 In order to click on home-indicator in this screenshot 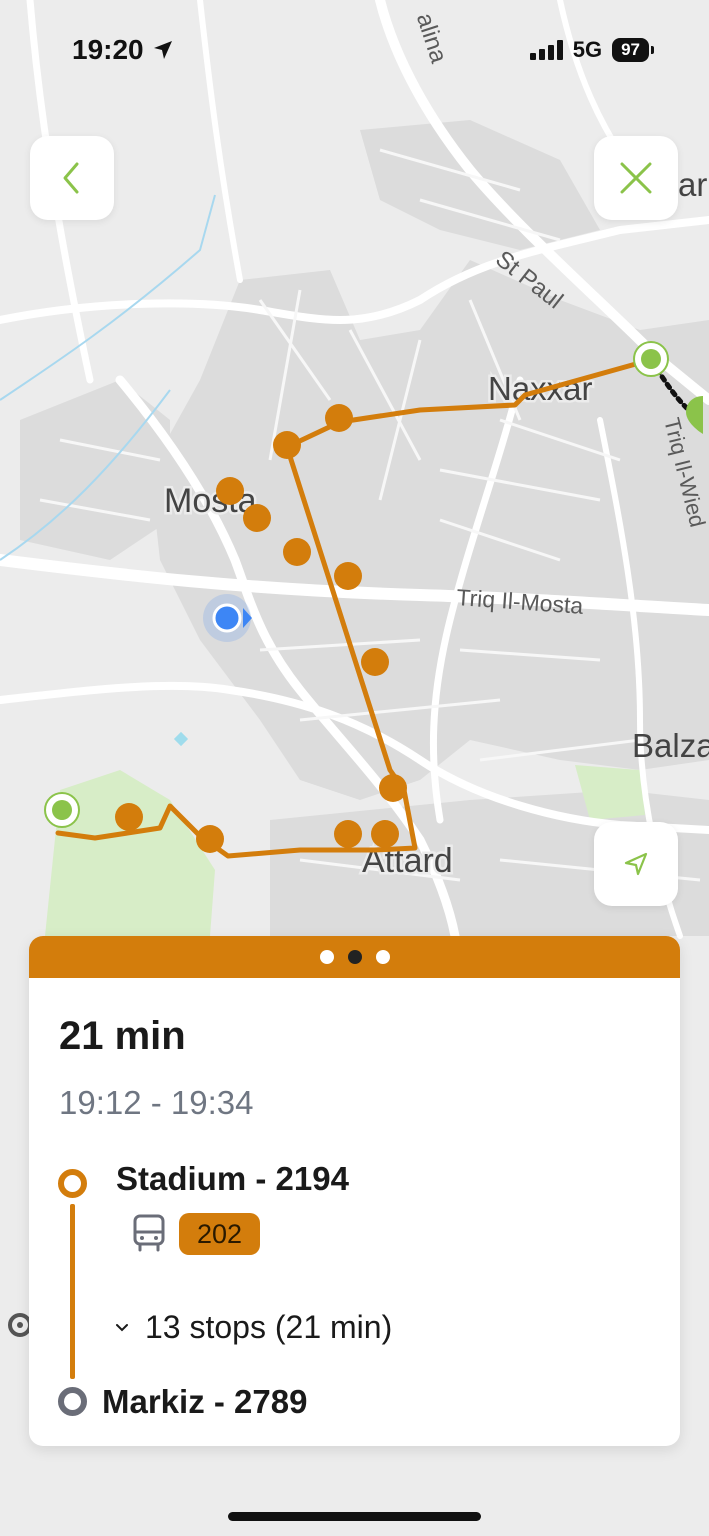, I will do `click(354, 1516)`.